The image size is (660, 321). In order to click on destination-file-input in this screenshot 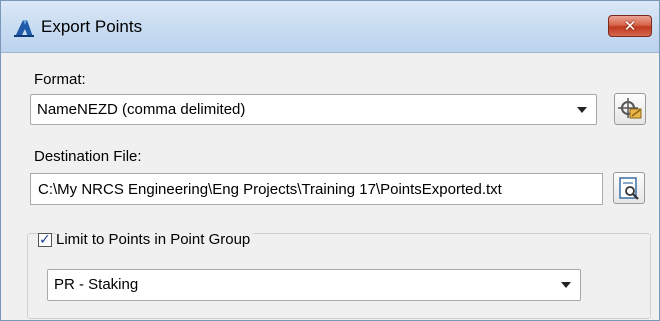, I will do `click(316, 189)`.